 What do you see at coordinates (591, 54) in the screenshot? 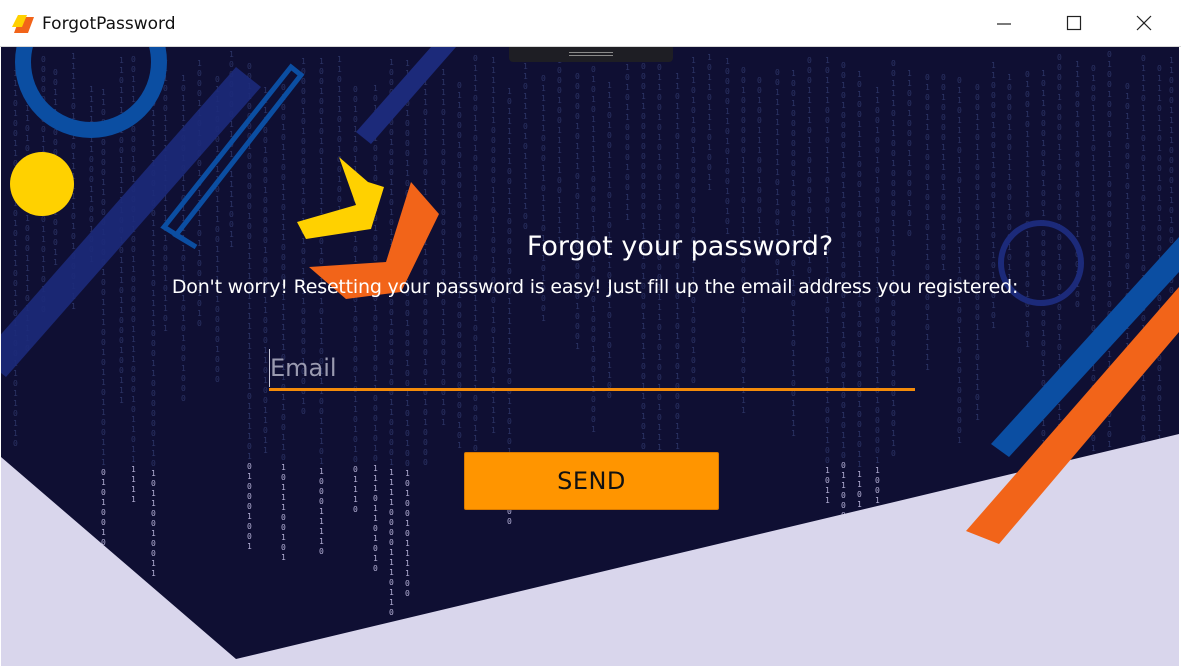
I see `drag-handle` at bounding box center [591, 54].